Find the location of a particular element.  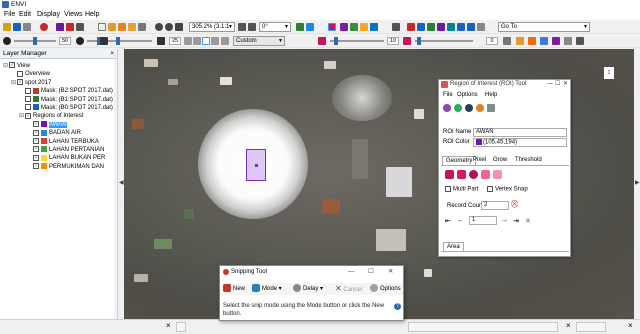

layer-icon is located at coordinates (70, 27).